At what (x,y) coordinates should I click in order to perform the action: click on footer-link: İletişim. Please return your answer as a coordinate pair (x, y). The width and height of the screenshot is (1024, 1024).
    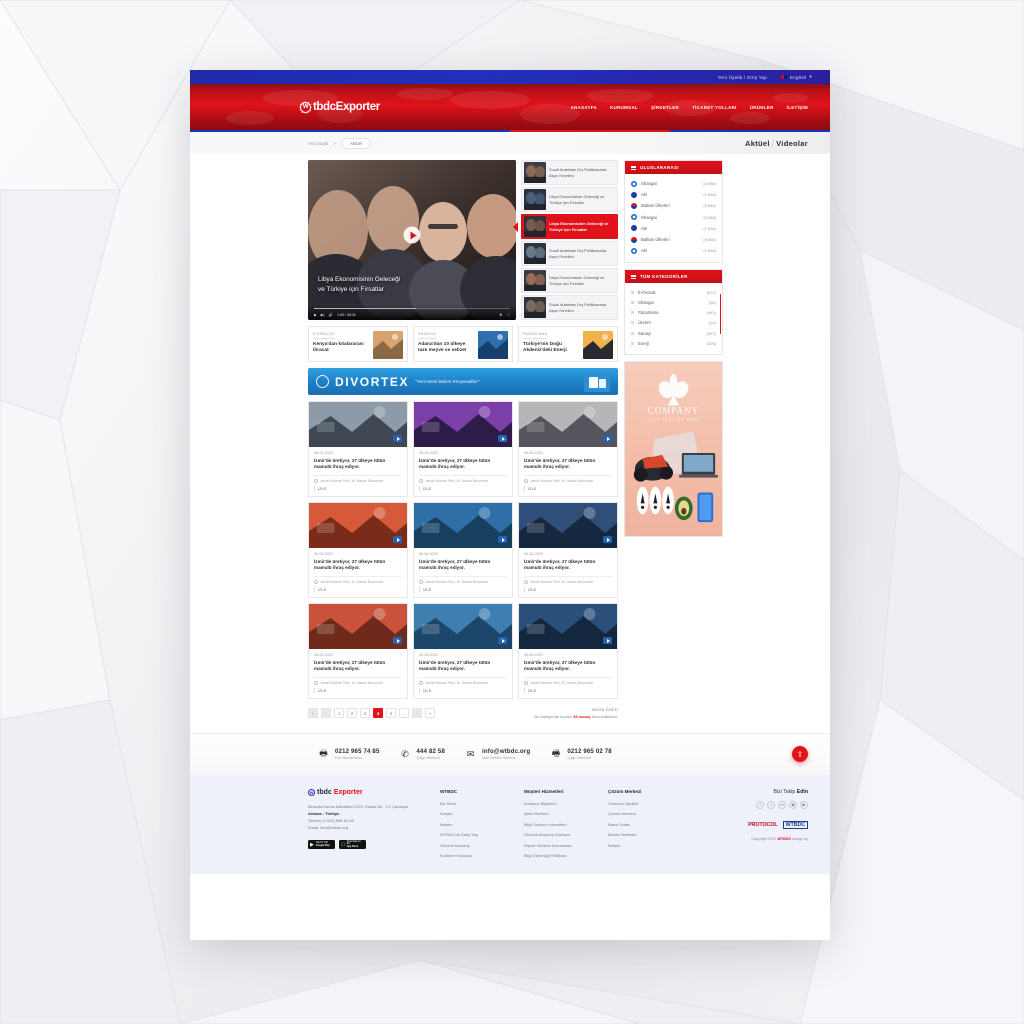
    Looking at the image, I should click on (475, 824).